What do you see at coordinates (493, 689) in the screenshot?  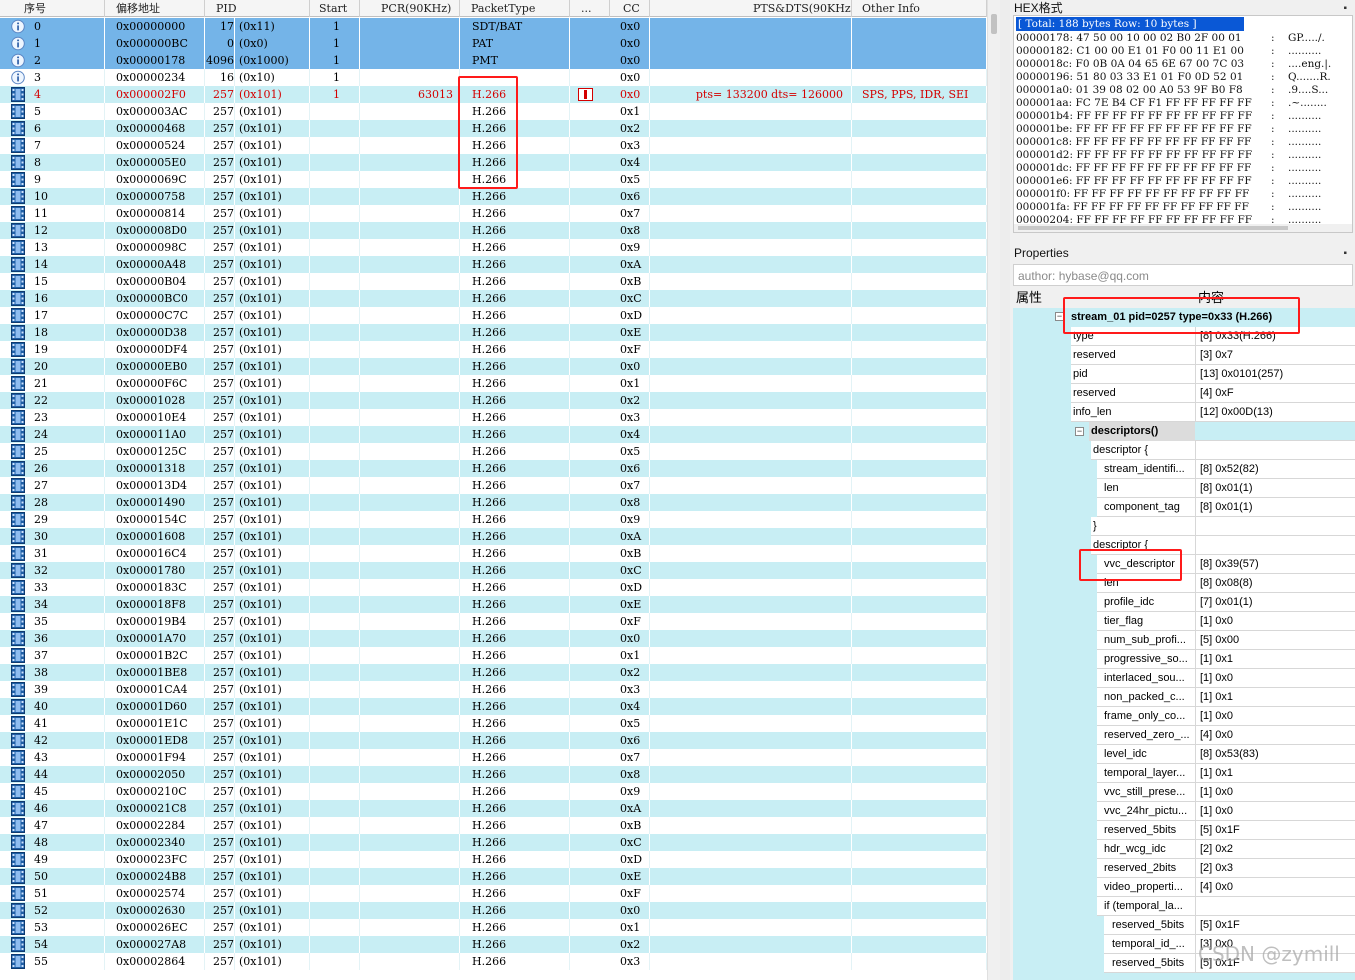 I see `table-row: 39 0x00001CA4 257 (0x101) H.266 0x3` at bounding box center [493, 689].